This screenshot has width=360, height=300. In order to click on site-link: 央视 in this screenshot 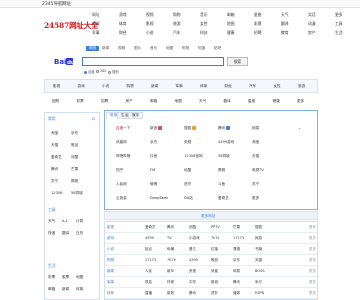, I will do `click(187, 142)`.